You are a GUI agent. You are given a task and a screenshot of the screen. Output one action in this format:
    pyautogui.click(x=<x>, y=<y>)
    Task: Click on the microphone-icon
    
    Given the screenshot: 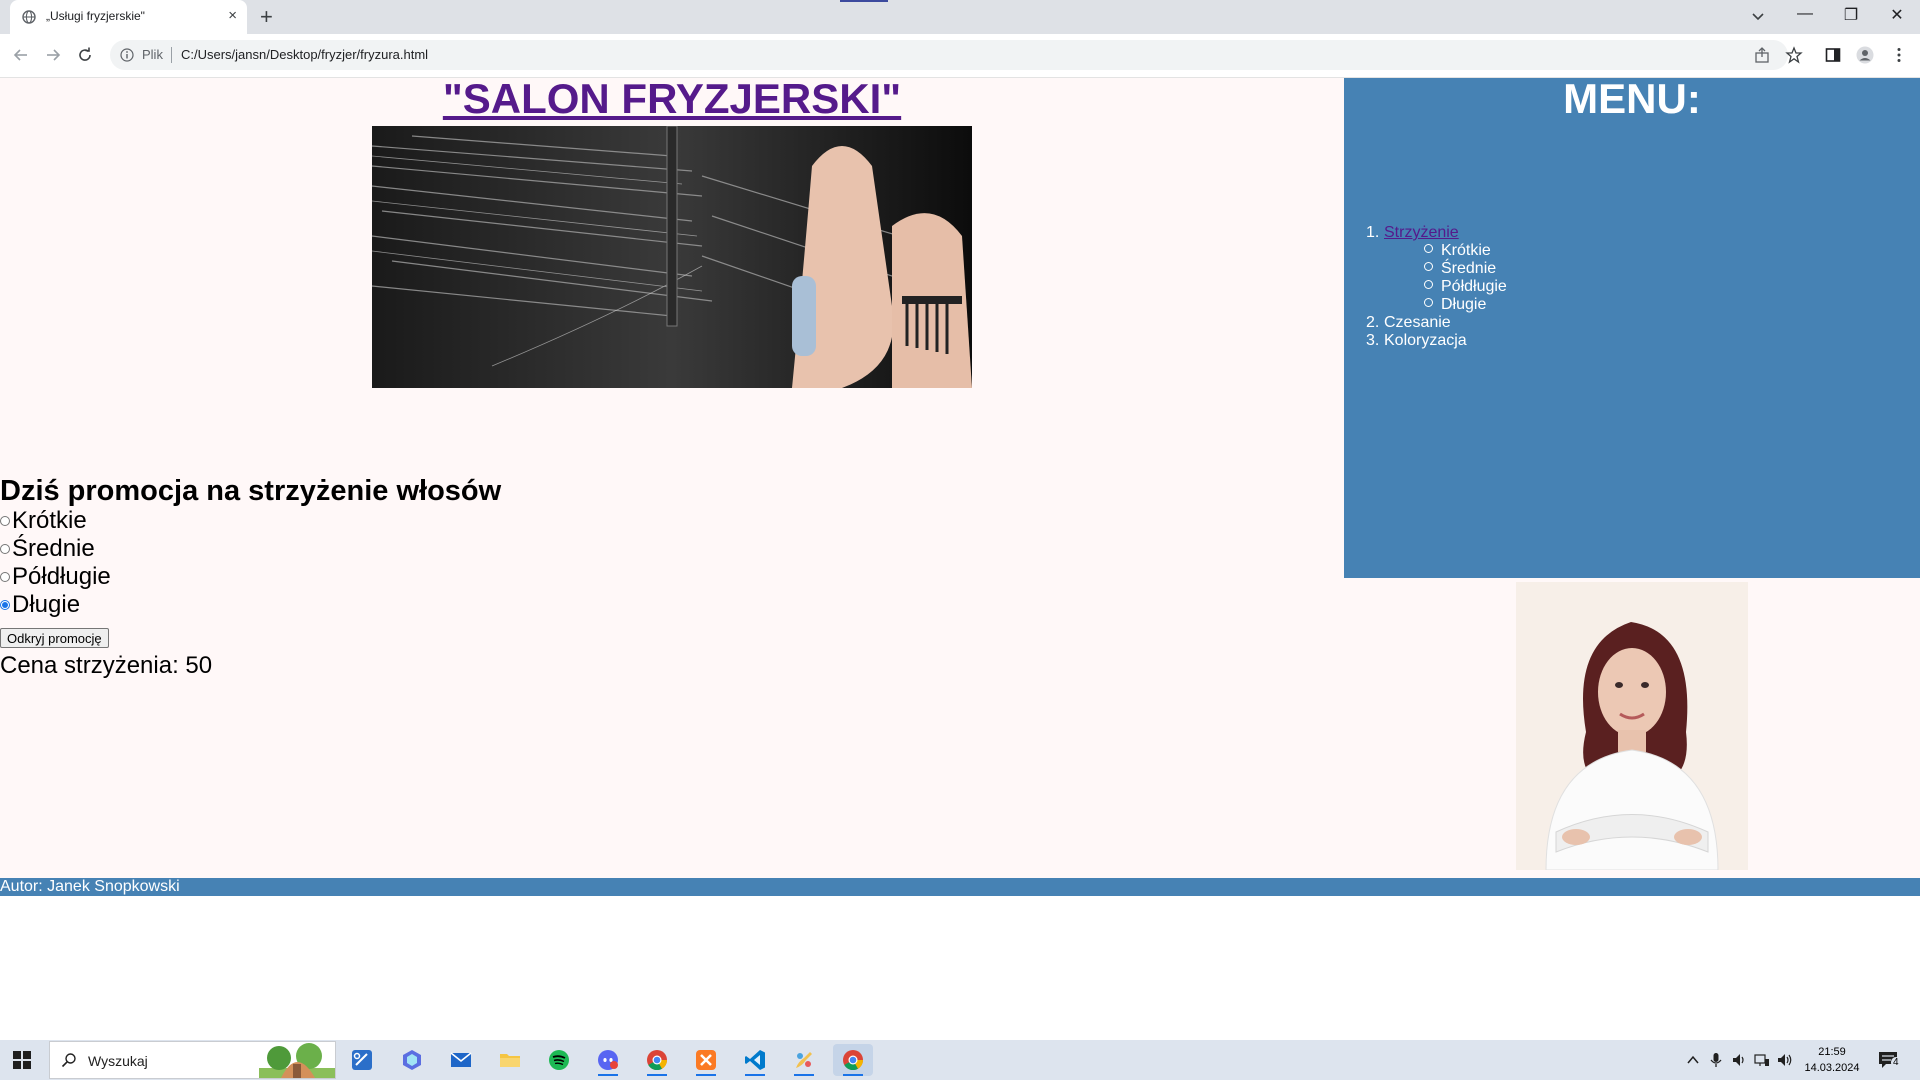 What is the action you would take?
    pyautogui.click(x=1716, y=1060)
    